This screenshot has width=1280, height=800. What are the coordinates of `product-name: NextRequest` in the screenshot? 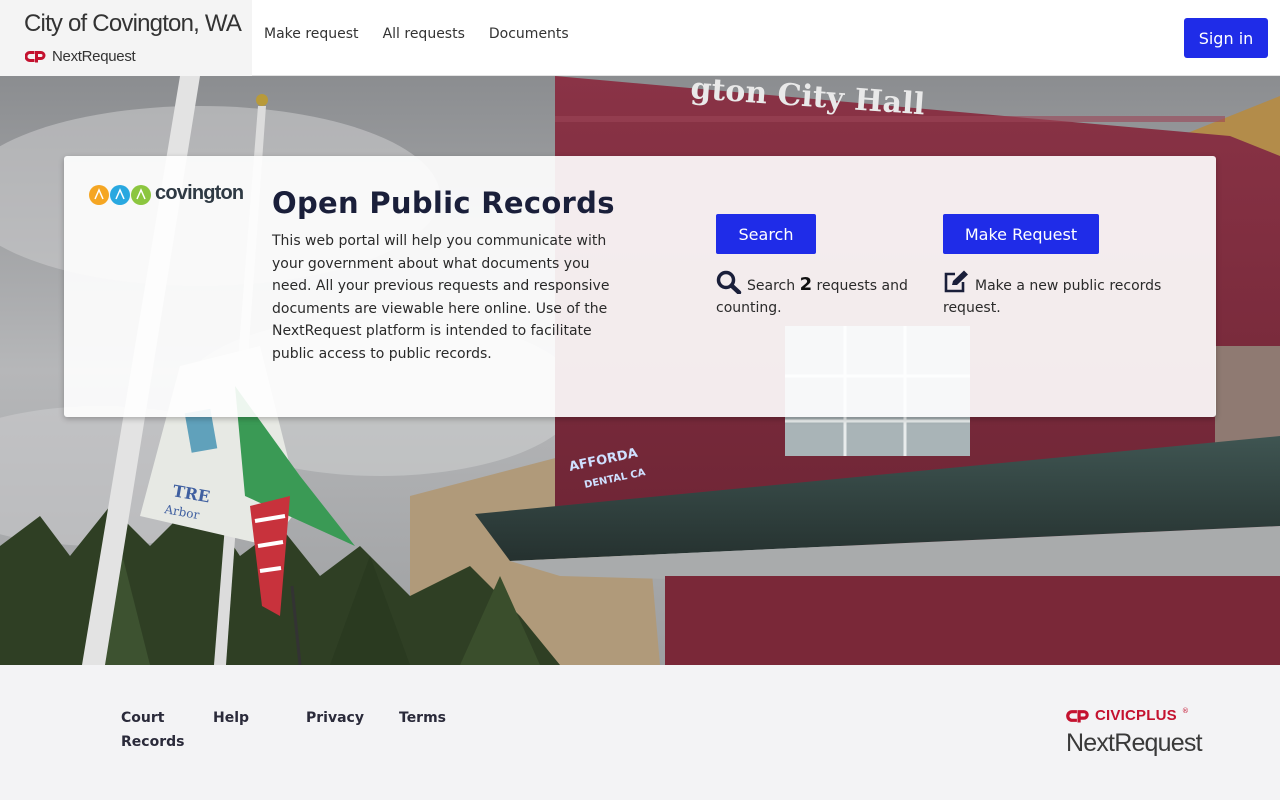 It's located at (94, 56).